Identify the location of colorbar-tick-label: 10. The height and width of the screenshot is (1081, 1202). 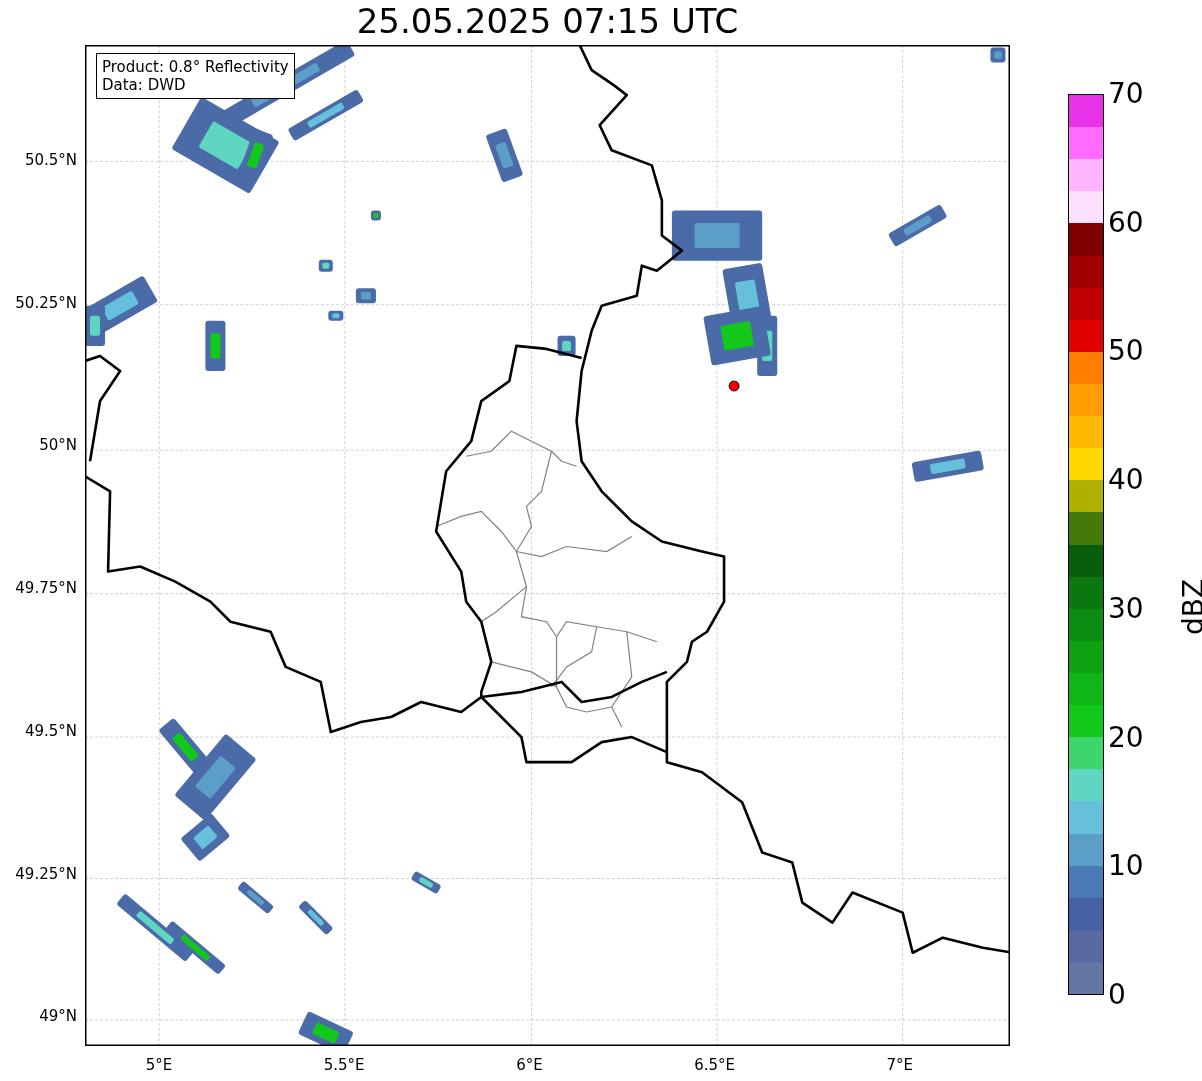
(1126, 866).